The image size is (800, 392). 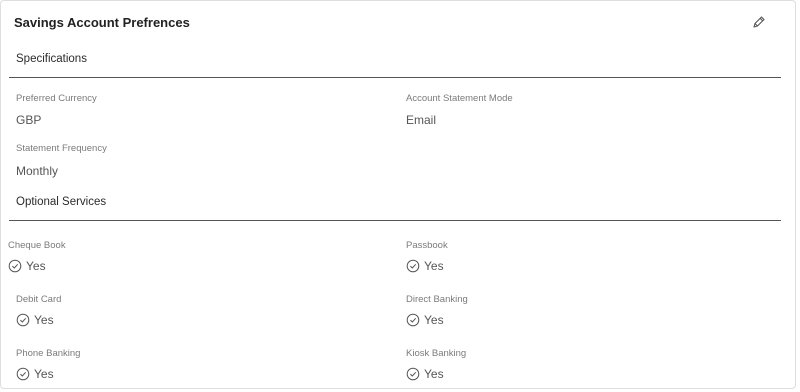 I want to click on direct-banking-status: Yes, so click(x=425, y=320).